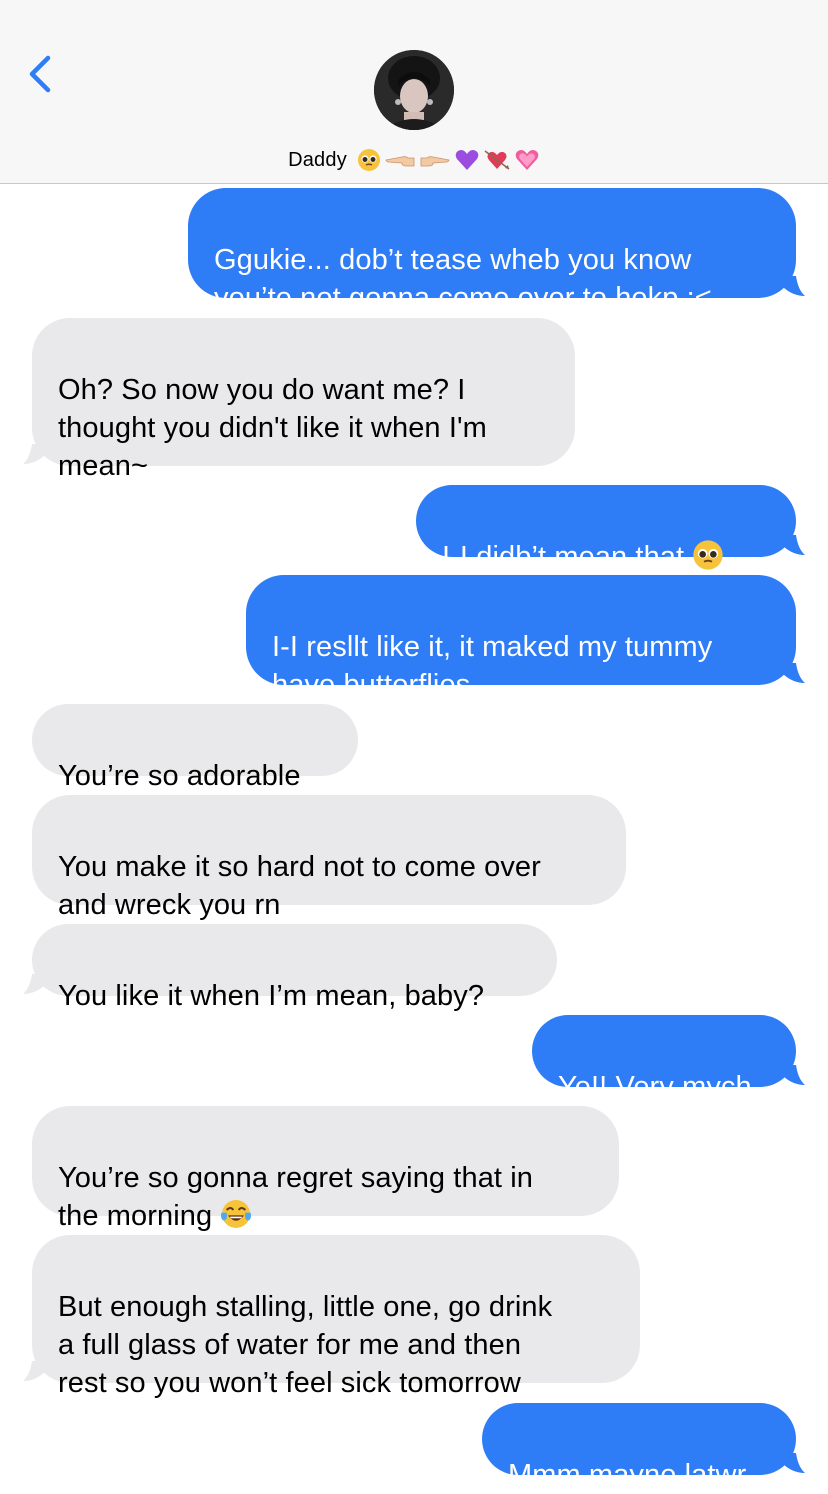 This screenshot has width=828, height=1494. What do you see at coordinates (400, 161) in the screenshot?
I see `pointing-left-emoji` at bounding box center [400, 161].